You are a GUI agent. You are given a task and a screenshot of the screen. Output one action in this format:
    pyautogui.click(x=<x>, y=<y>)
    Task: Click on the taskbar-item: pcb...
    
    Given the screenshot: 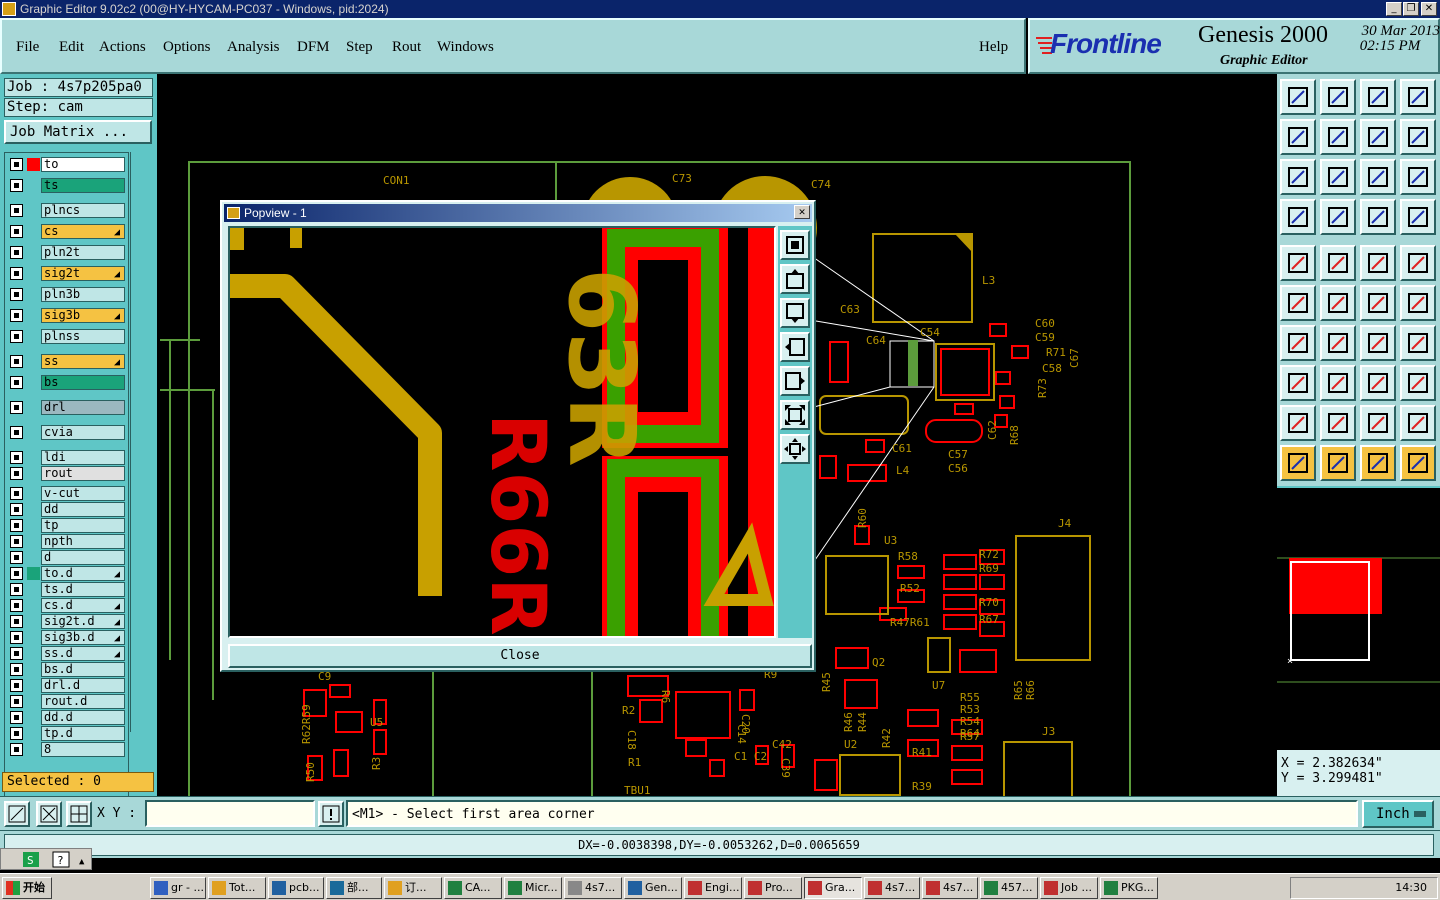 What is the action you would take?
    pyautogui.click(x=296, y=888)
    